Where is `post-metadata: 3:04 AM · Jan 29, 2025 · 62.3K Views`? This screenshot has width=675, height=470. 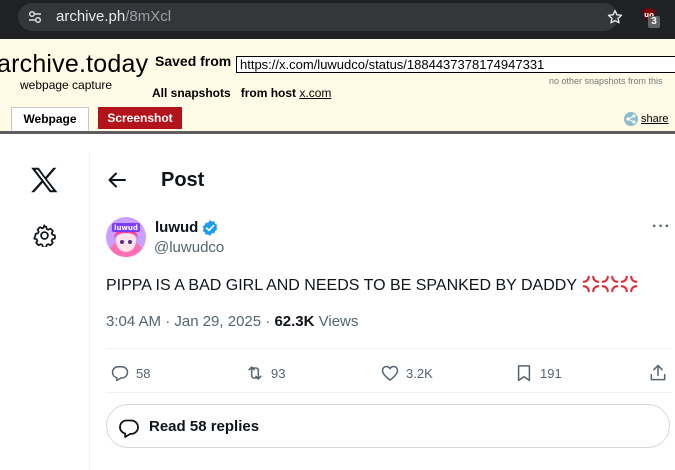
post-metadata: 3:04 AM · Jan 29, 2025 · 62.3K Views is located at coordinates (232, 321).